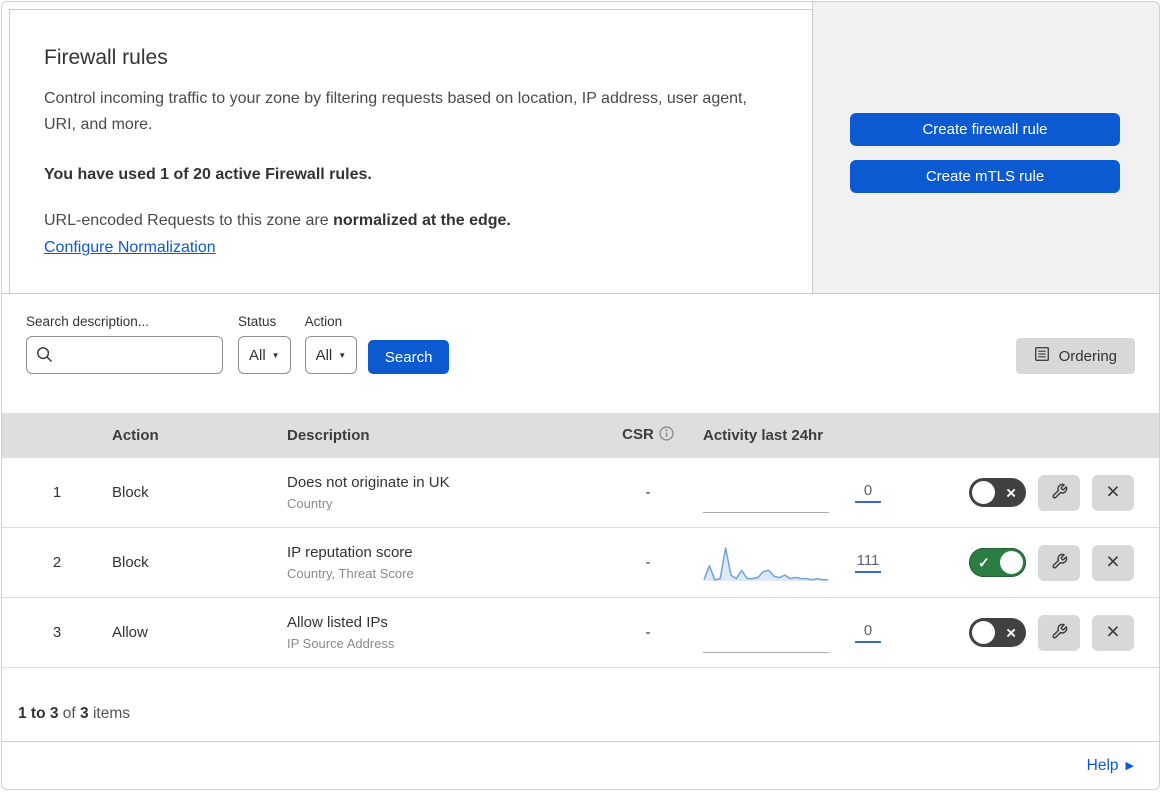  Describe the element at coordinates (38, 713) in the screenshot. I see `pagination-range: 1 to 3` at that location.